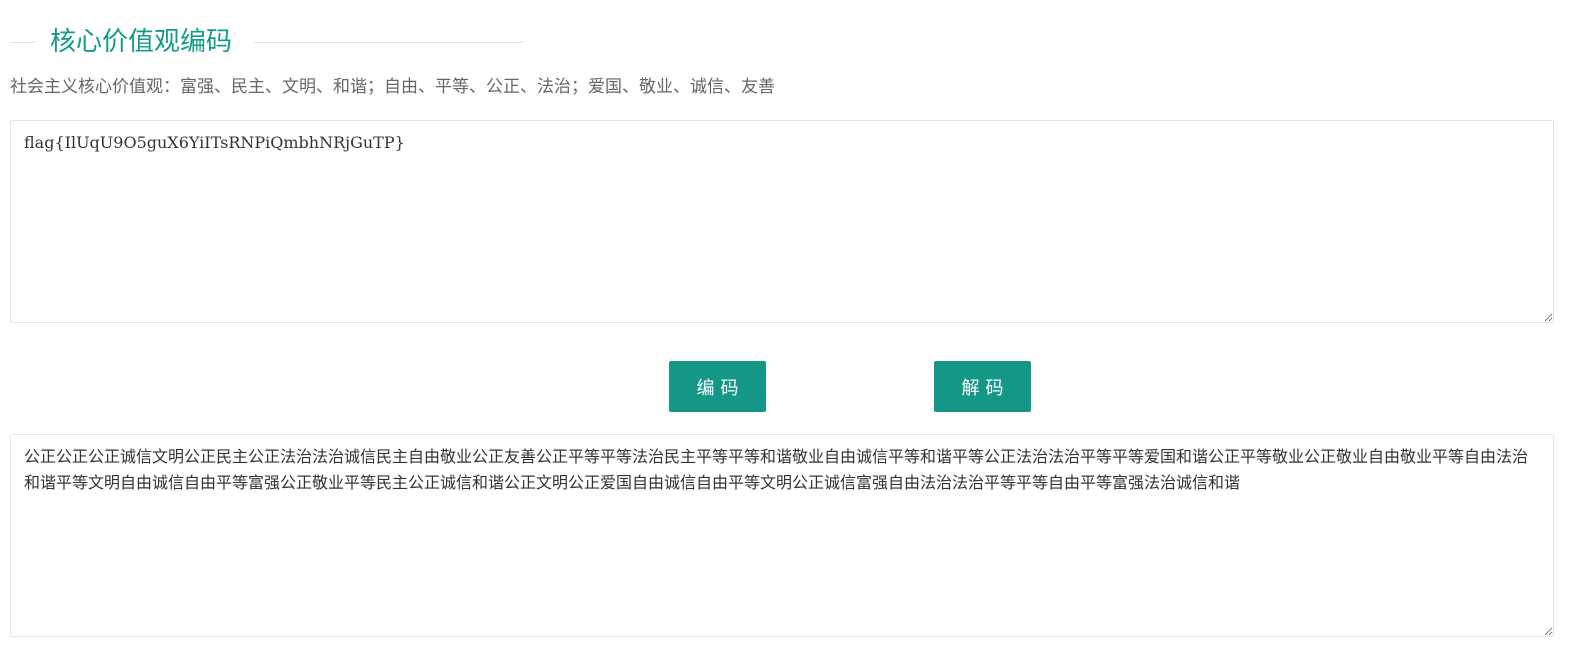  What do you see at coordinates (982, 386) in the screenshot?
I see `decode-button: 解码` at bounding box center [982, 386].